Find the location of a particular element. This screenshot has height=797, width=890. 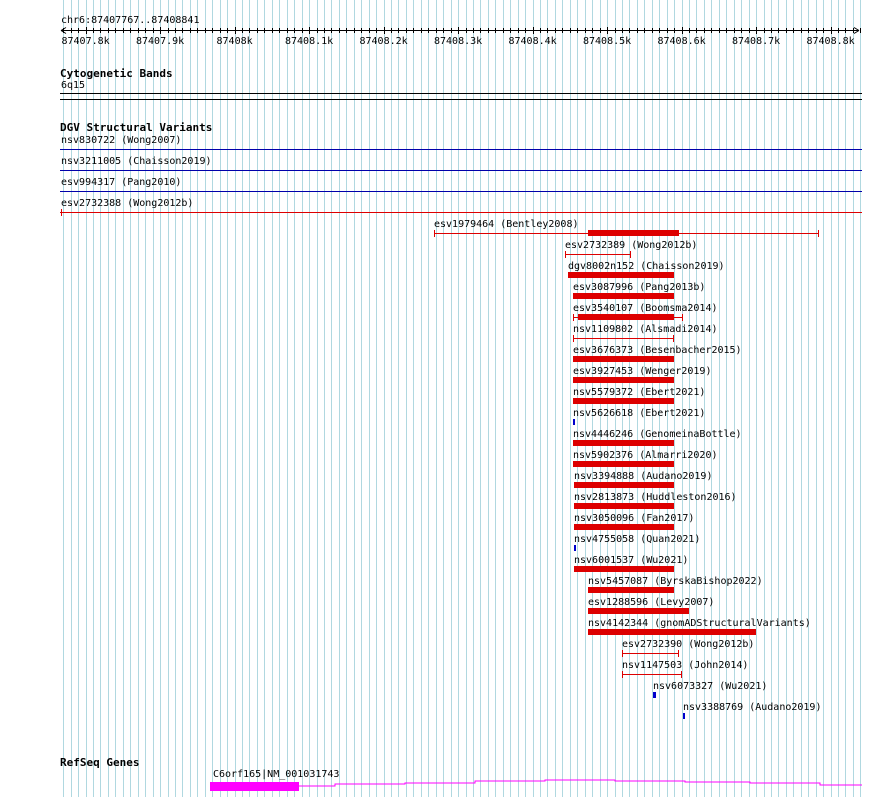

gene-intron-line is located at coordinates (580, 783).